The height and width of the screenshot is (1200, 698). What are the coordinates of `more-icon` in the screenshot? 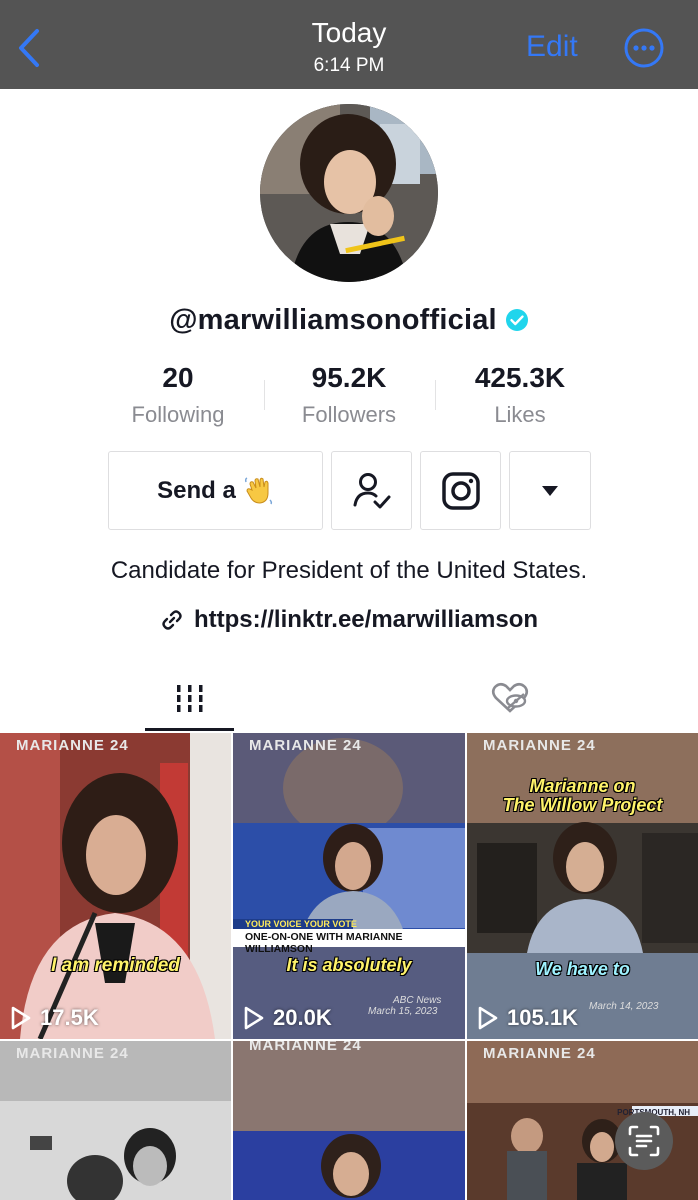 It's located at (644, 48).